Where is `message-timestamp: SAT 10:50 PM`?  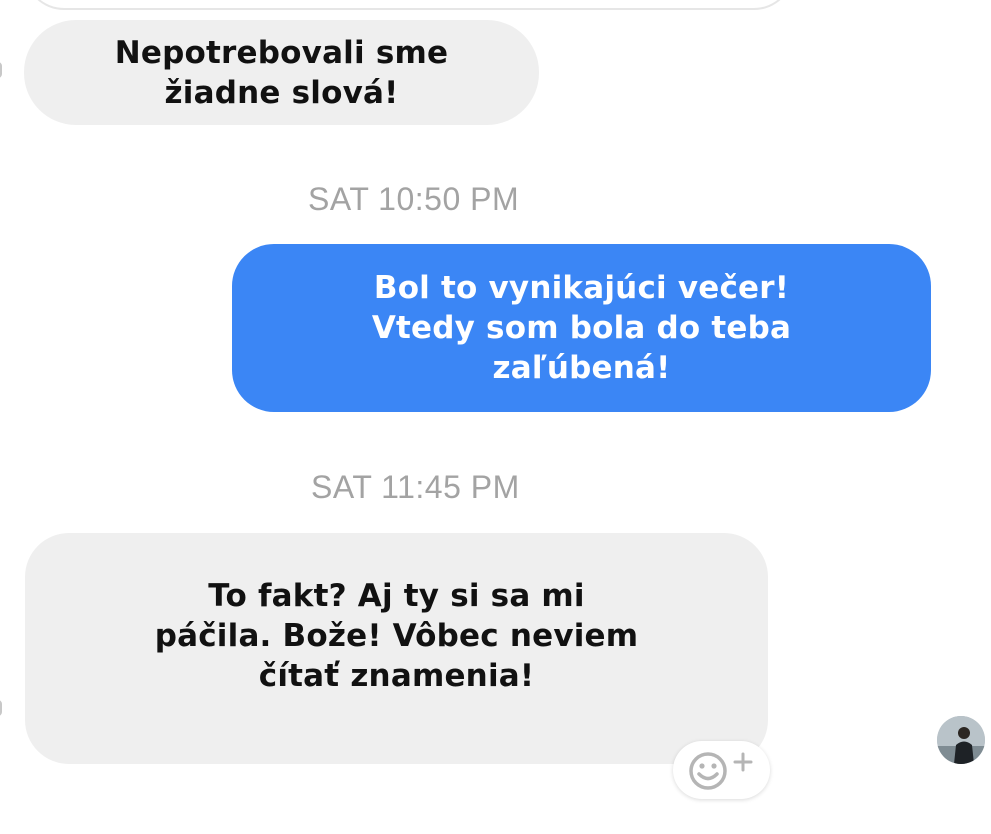 message-timestamp: SAT 10:50 PM is located at coordinates (414, 199).